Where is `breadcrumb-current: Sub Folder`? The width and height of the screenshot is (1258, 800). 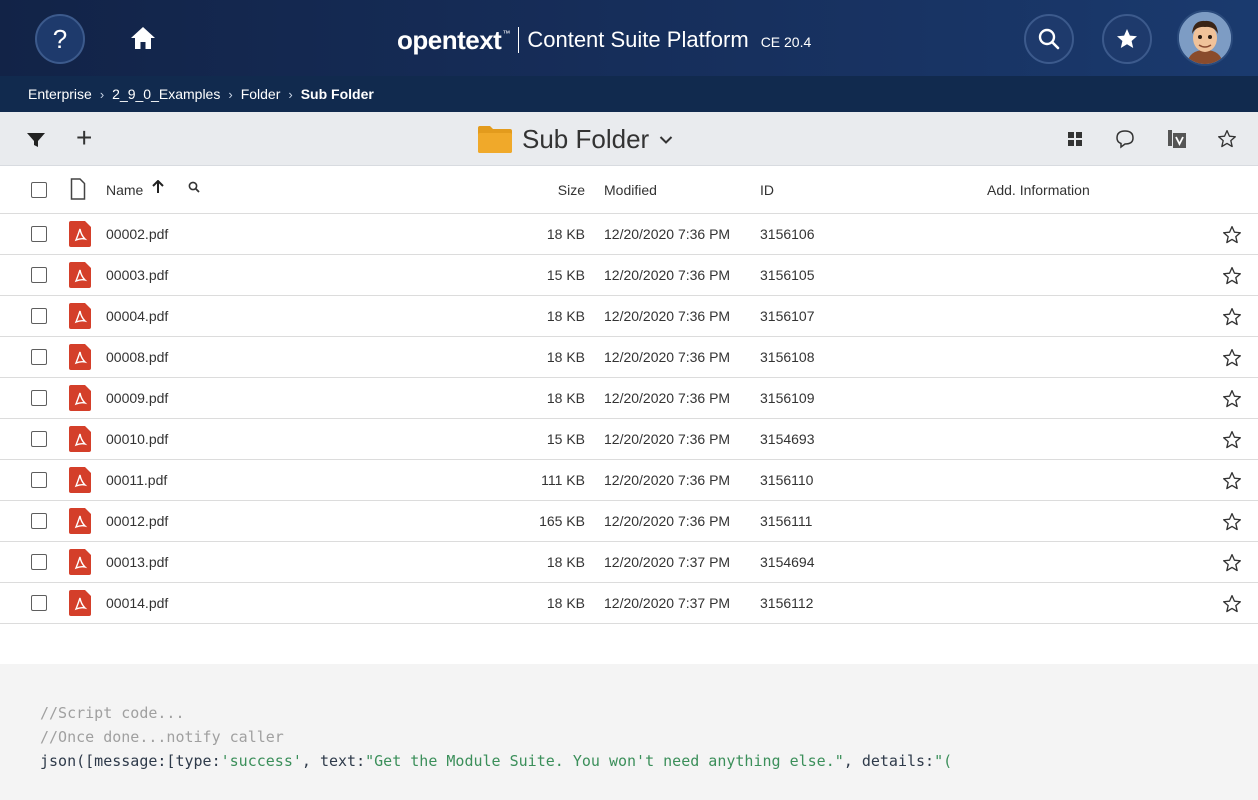
breadcrumb-current: Sub Folder is located at coordinates (337, 94).